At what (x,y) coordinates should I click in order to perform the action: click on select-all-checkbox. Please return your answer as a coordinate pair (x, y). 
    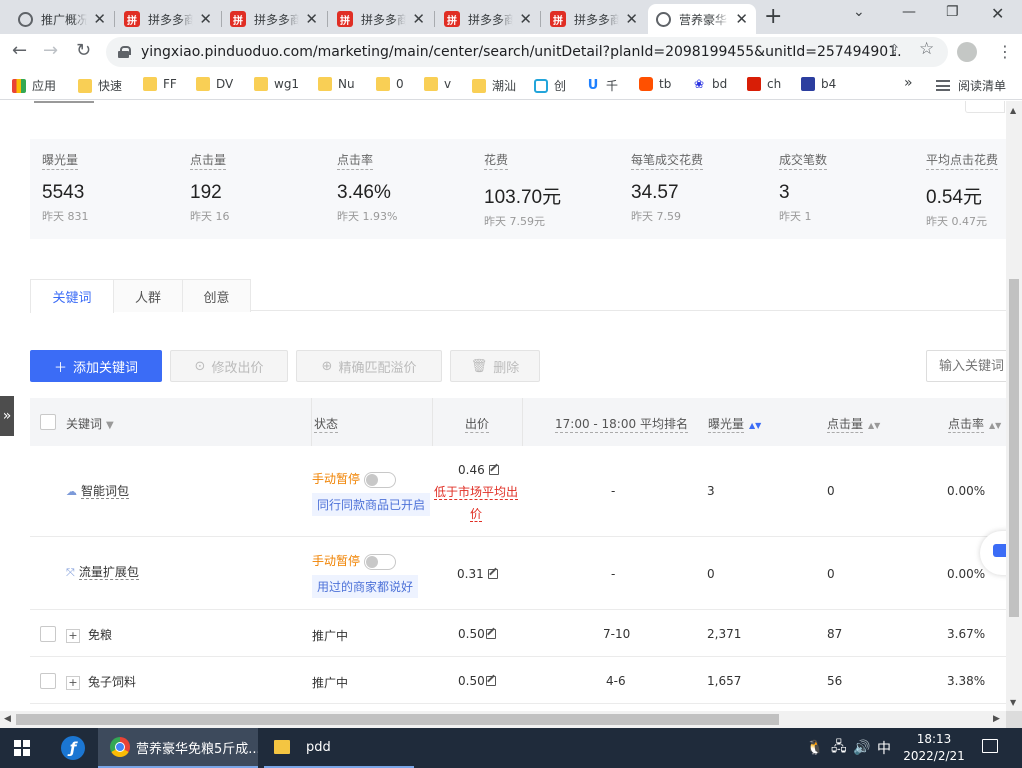
    Looking at the image, I should click on (48, 422).